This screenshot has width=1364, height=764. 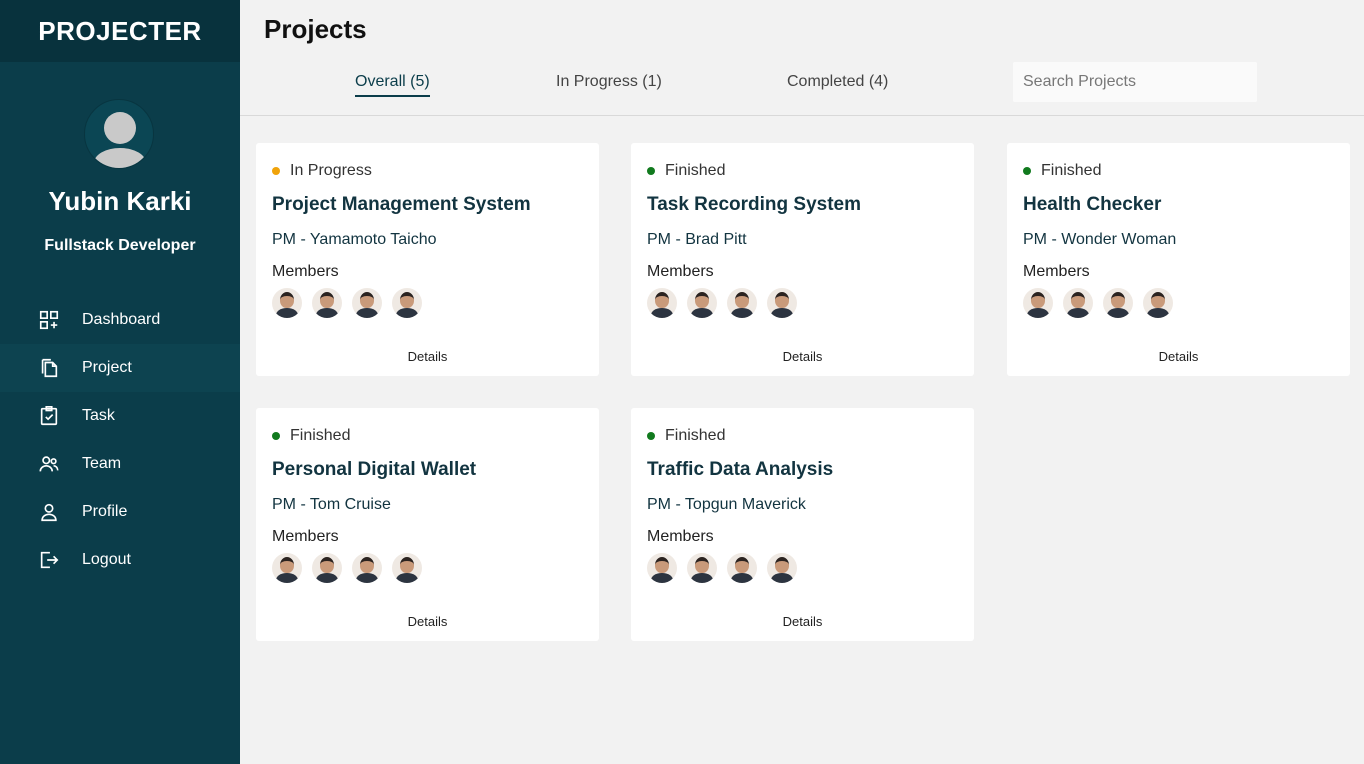 I want to click on sidebar-item-team: Team, so click(x=120, y=464).